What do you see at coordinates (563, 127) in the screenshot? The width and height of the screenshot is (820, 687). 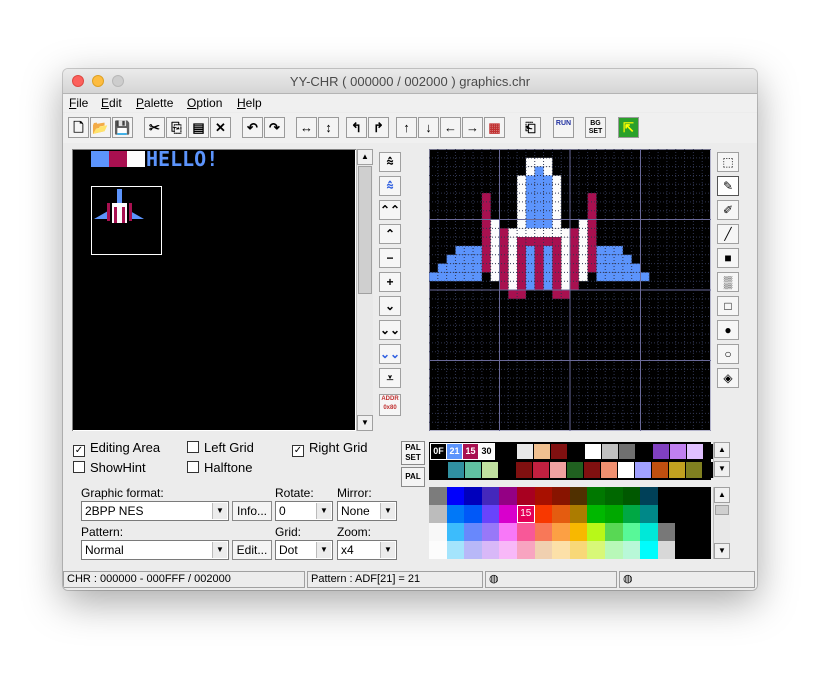 I see `run-button: RUN` at bounding box center [563, 127].